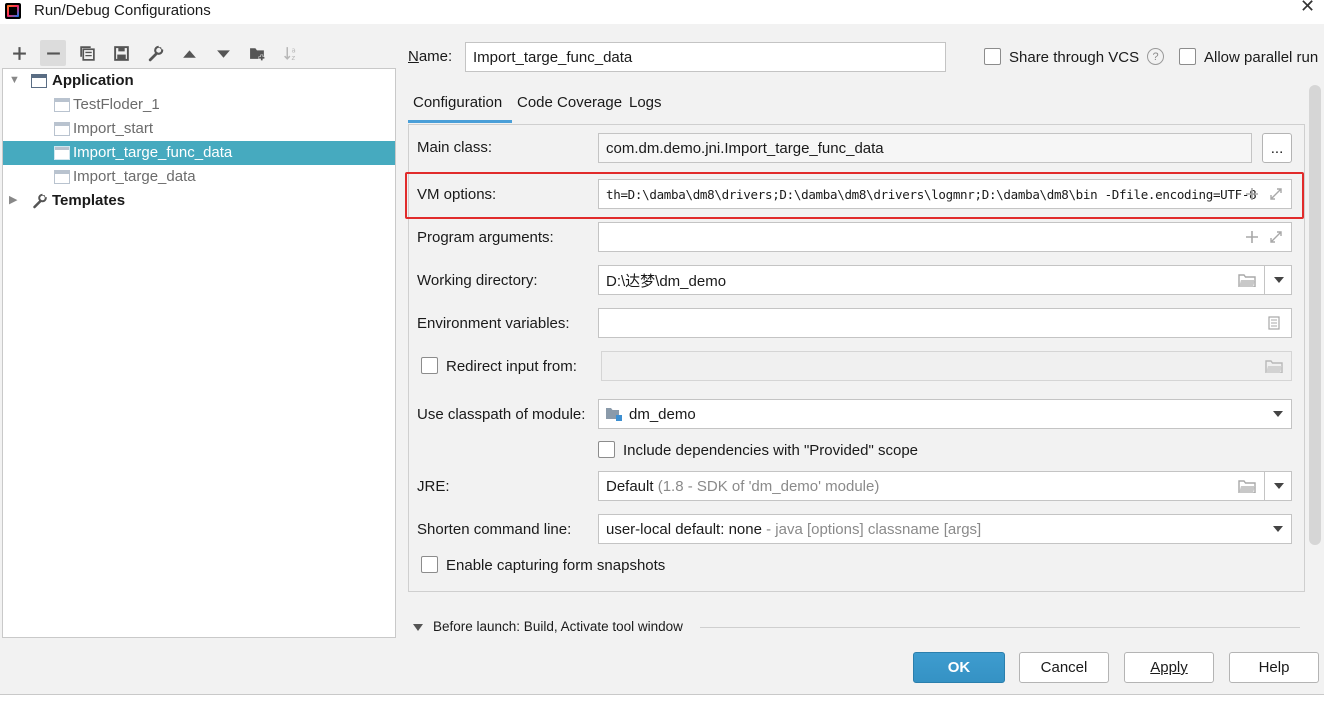 The height and width of the screenshot is (701, 1324). I want to click on redirect-input-field, so click(946, 366).